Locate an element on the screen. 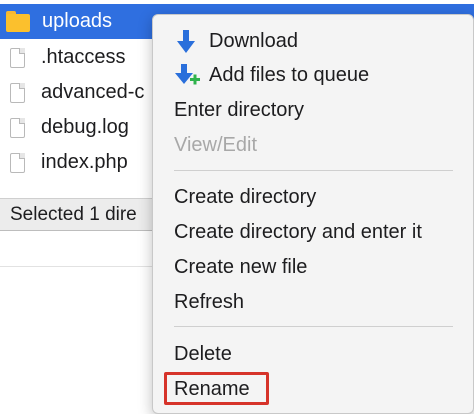 The width and height of the screenshot is (474, 414). menu-item-enter-directory: Enter directory is located at coordinates (313, 110).